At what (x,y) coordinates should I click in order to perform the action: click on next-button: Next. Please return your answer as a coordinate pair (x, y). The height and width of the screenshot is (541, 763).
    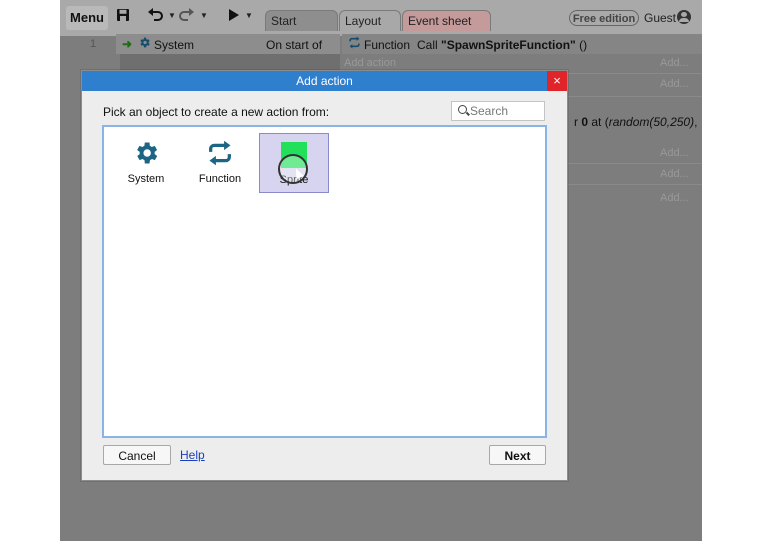
    Looking at the image, I should click on (517, 455).